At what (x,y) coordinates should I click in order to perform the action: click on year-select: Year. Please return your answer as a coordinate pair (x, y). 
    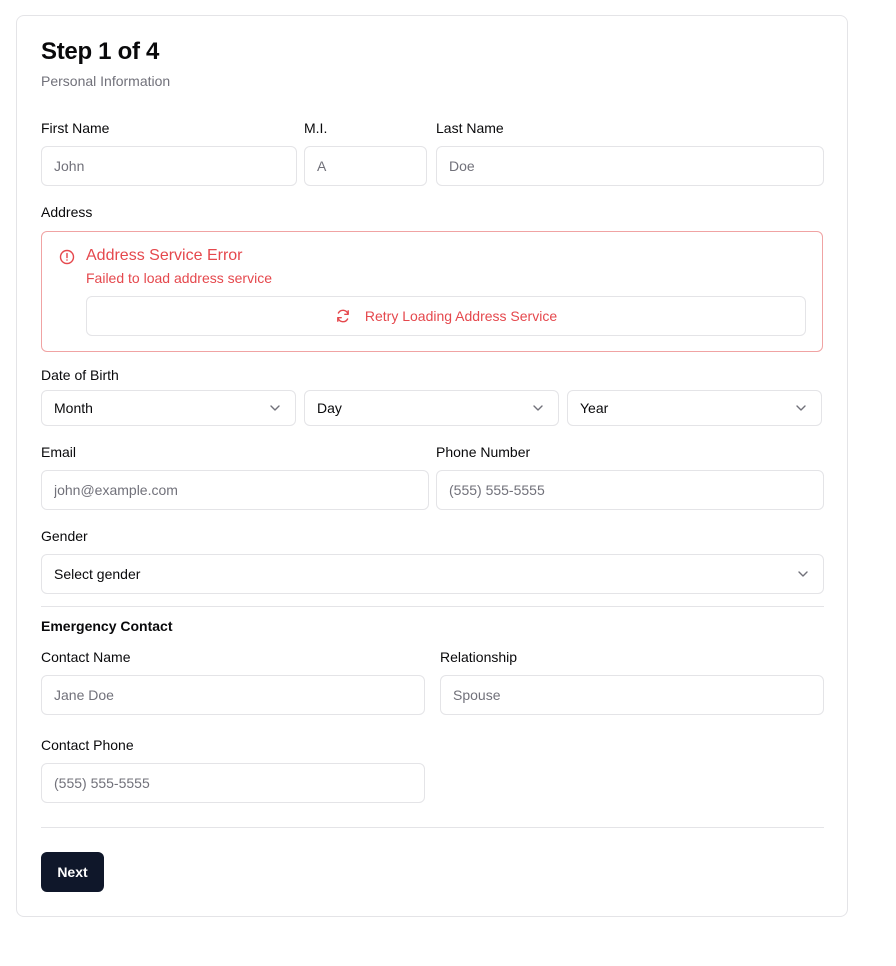
    Looking at the image, I should click on (694, 408).